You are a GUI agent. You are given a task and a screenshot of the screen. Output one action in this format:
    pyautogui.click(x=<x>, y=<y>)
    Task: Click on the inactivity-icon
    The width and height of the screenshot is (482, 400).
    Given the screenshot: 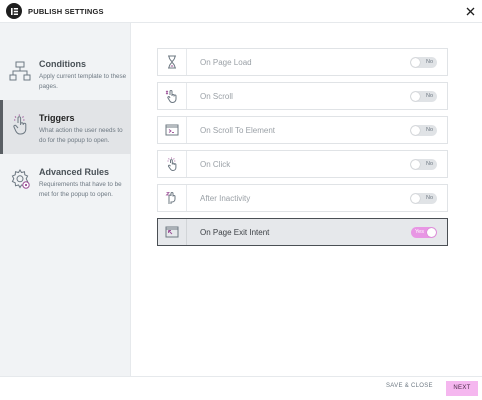 What is the action you would take?
    pyautogui.click(x=170, y=198)
    